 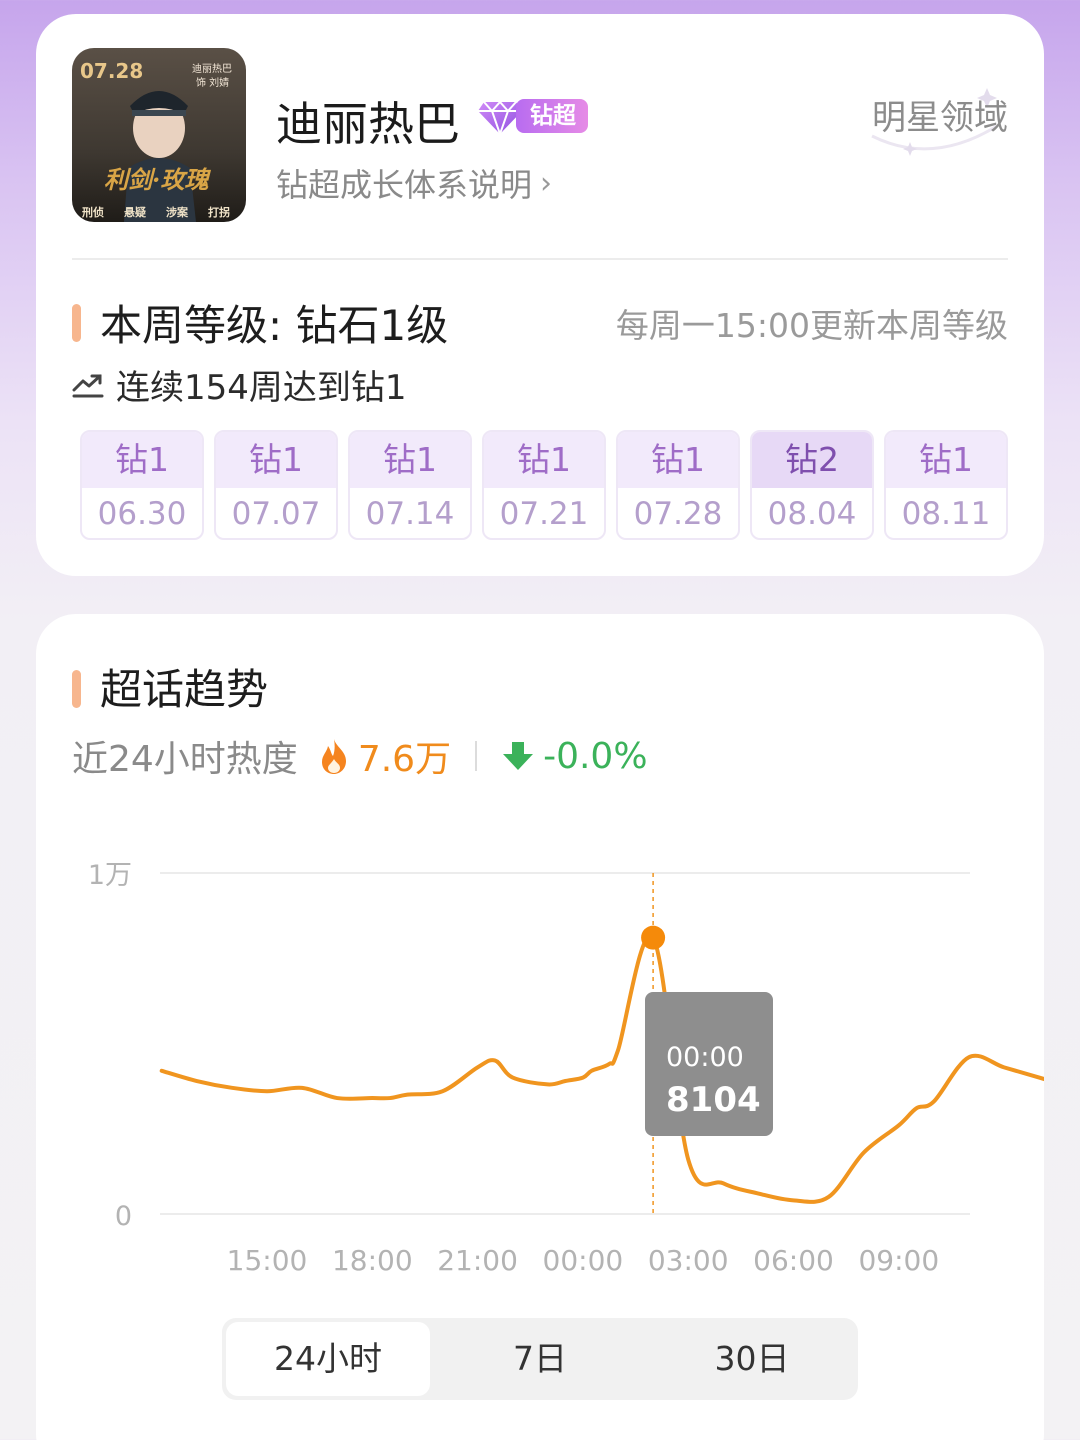 I want to click on poster-tag: 涉案, so click(x=177, y=212).